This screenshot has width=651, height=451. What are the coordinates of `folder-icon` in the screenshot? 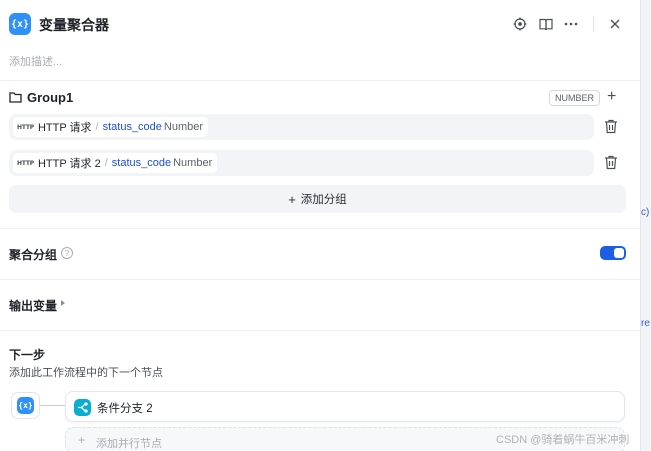 It's located at (15, 98).